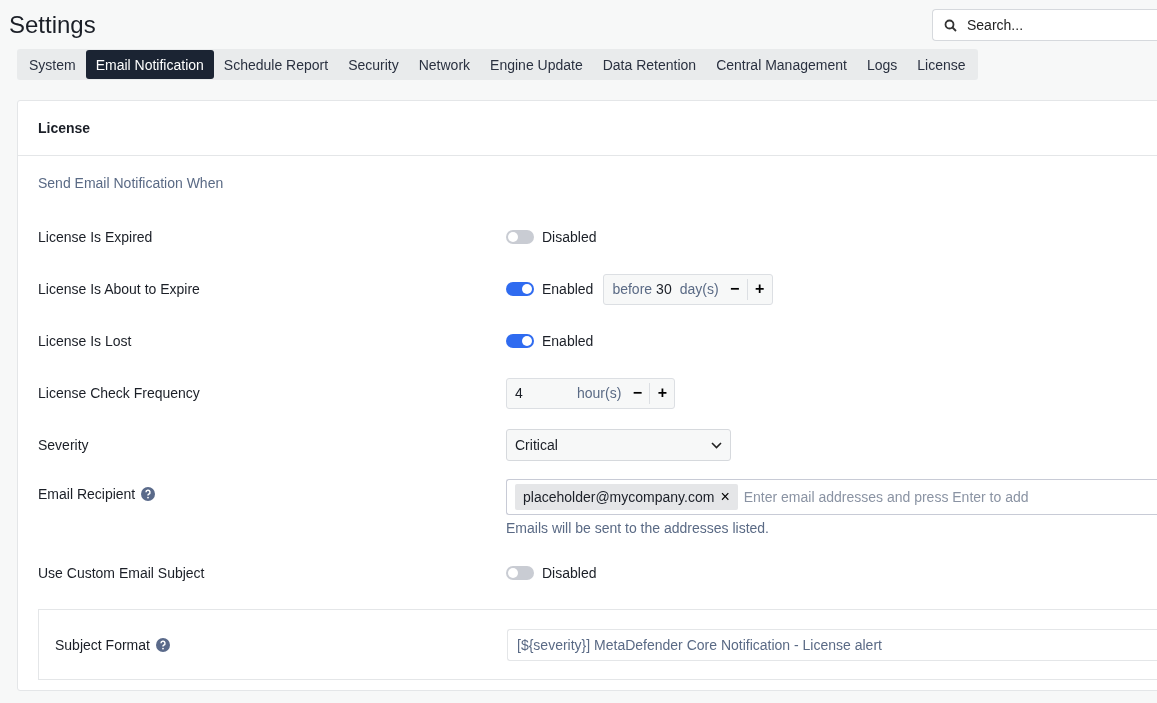 The width and height of the screenshot is (1157, 703). What do you see at coordinates (85, 341) in the screenshot?
I see `field-label: License Is Lost` at bounding box center [85, 341].